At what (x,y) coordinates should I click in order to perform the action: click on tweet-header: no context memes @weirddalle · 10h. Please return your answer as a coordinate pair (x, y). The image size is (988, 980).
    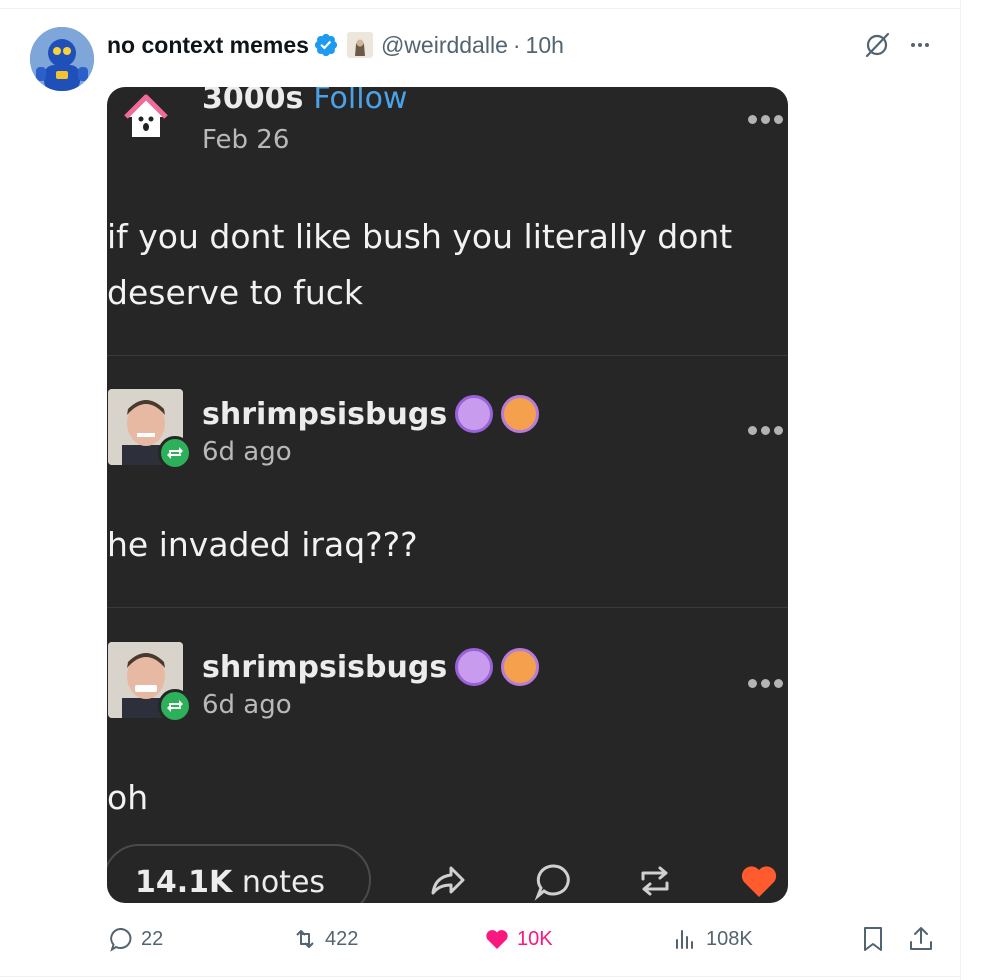
    Looking at the image, I should click on (335, 45).